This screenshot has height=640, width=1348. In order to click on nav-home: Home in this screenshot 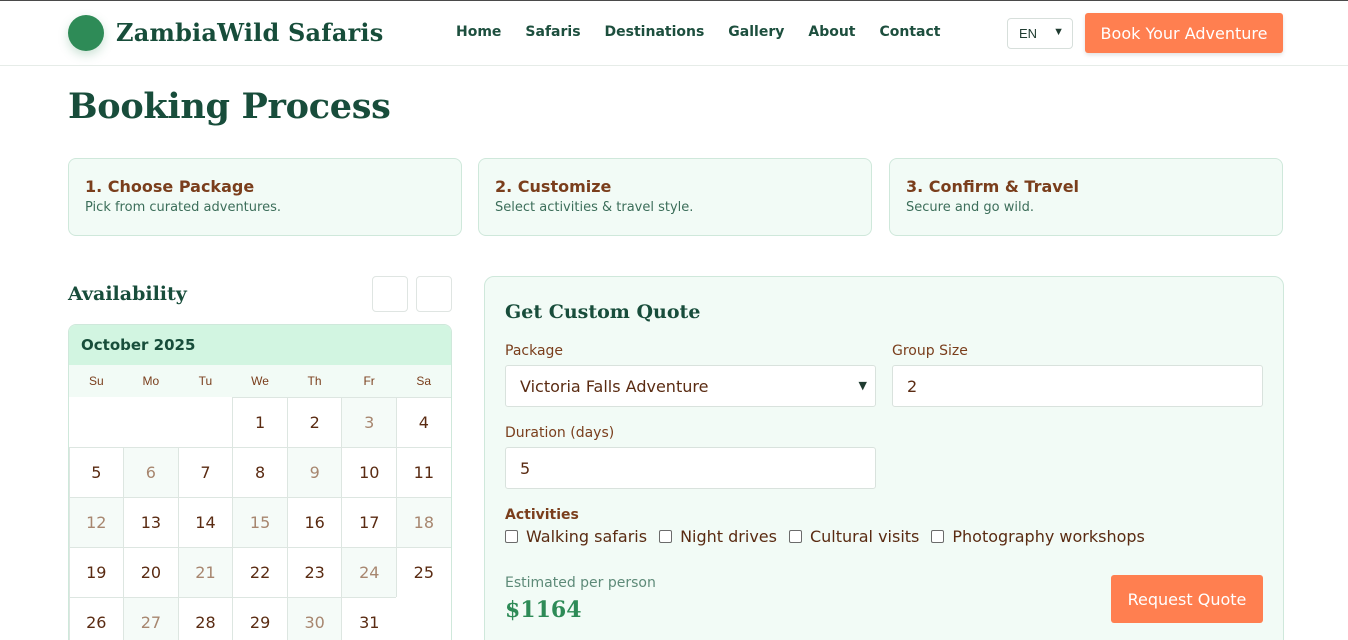, I will do `click(478, 32)`.